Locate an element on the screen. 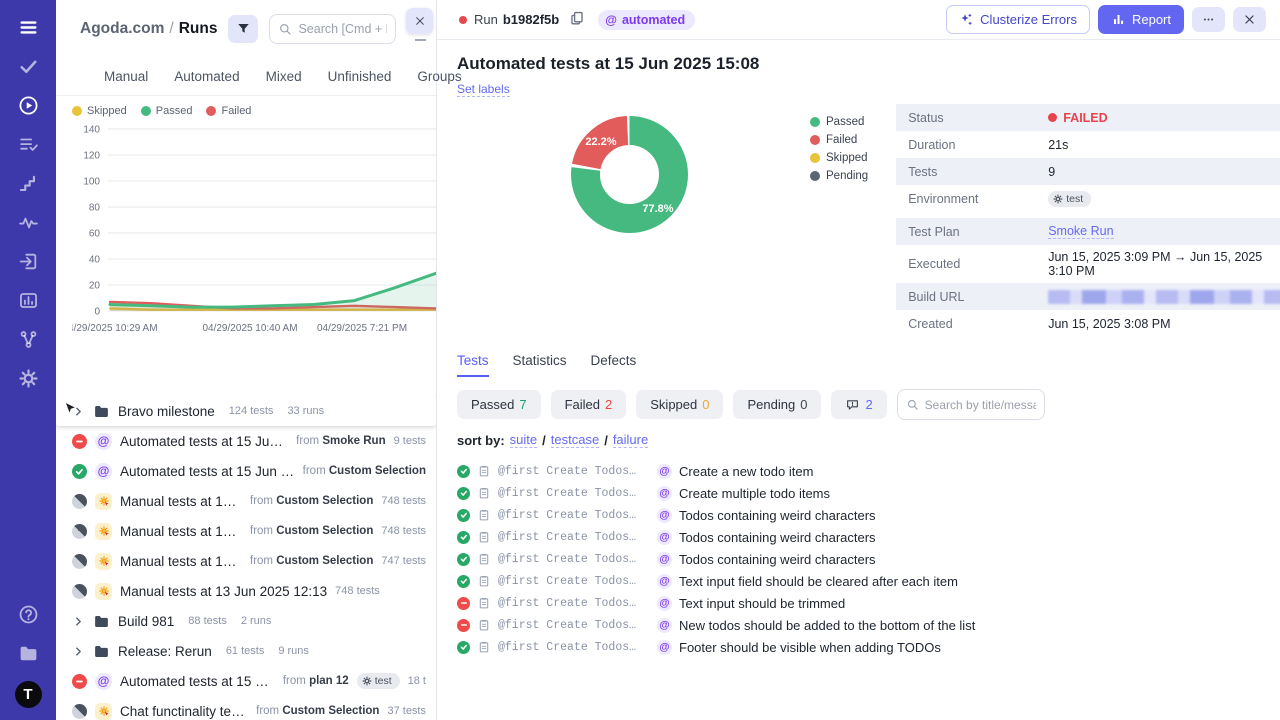  sidebar-item-check is located at coordinates (28, 66).